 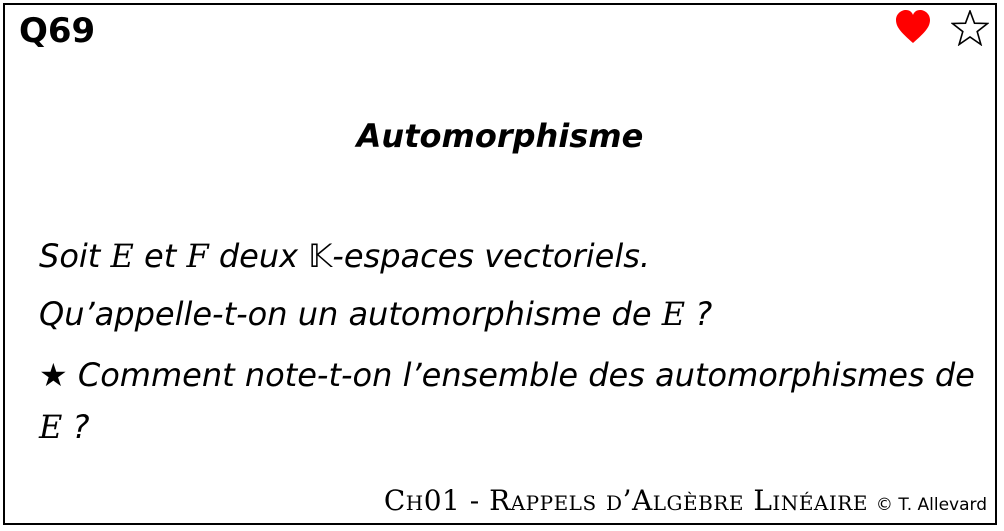 What do you see at coordinates (376, 314) in the screenshot?
I see `question-line-2: Qu’appelle-t-on un automorphisme de E ?` at bounding box center [376, 314].